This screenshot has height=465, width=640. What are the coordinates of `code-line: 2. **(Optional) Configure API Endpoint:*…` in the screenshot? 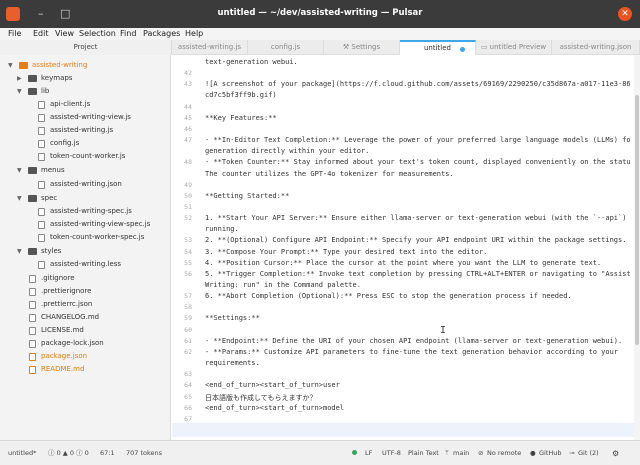 It's located at (417, 240).